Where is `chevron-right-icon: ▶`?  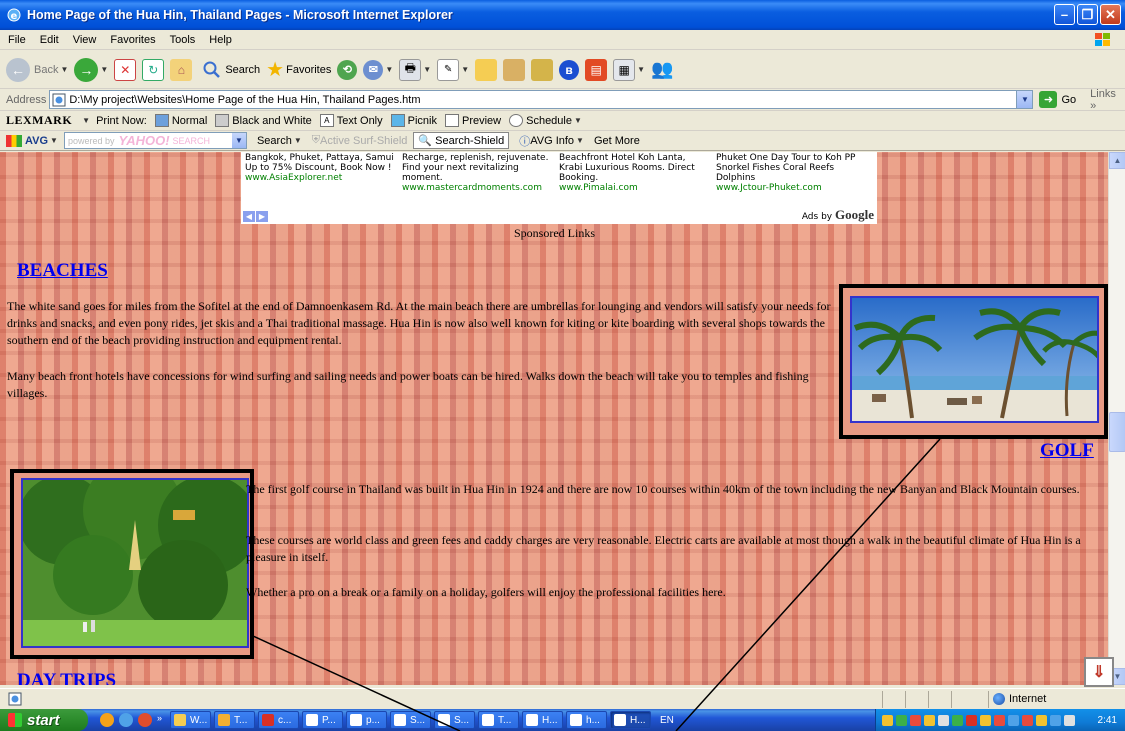
chevron-right-icon: ▶ is located at coordinates (262, 216).